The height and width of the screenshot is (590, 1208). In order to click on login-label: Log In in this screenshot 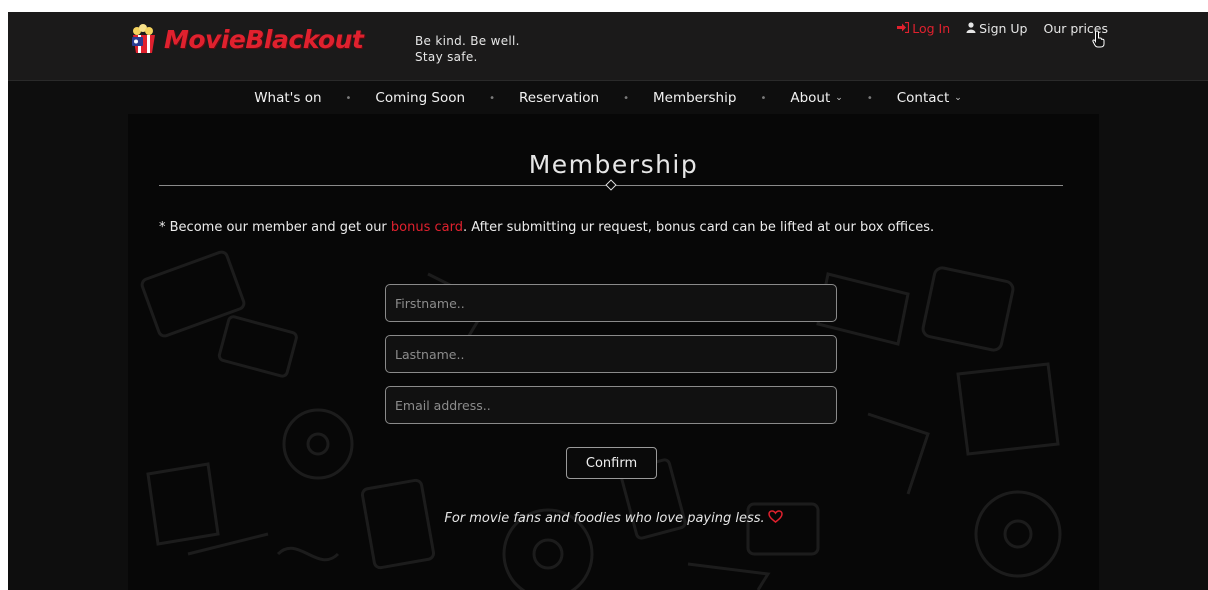, I will do `click(931, 28)`.